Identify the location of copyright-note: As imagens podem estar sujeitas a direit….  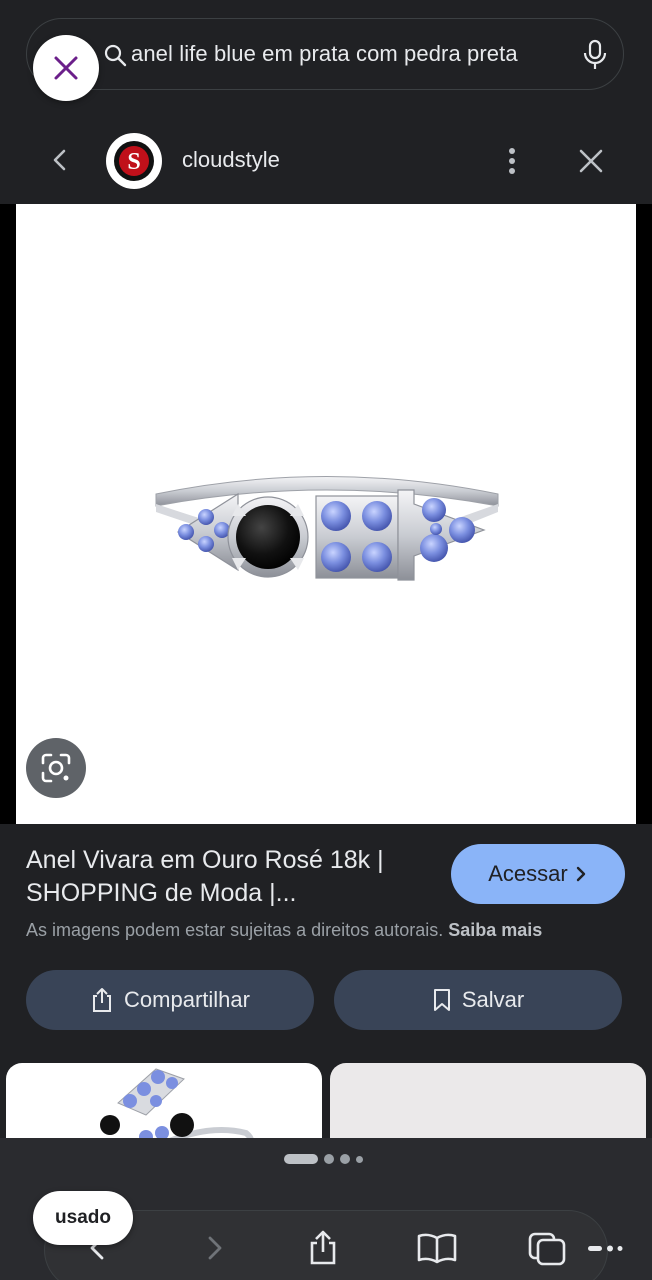
(284, 930).